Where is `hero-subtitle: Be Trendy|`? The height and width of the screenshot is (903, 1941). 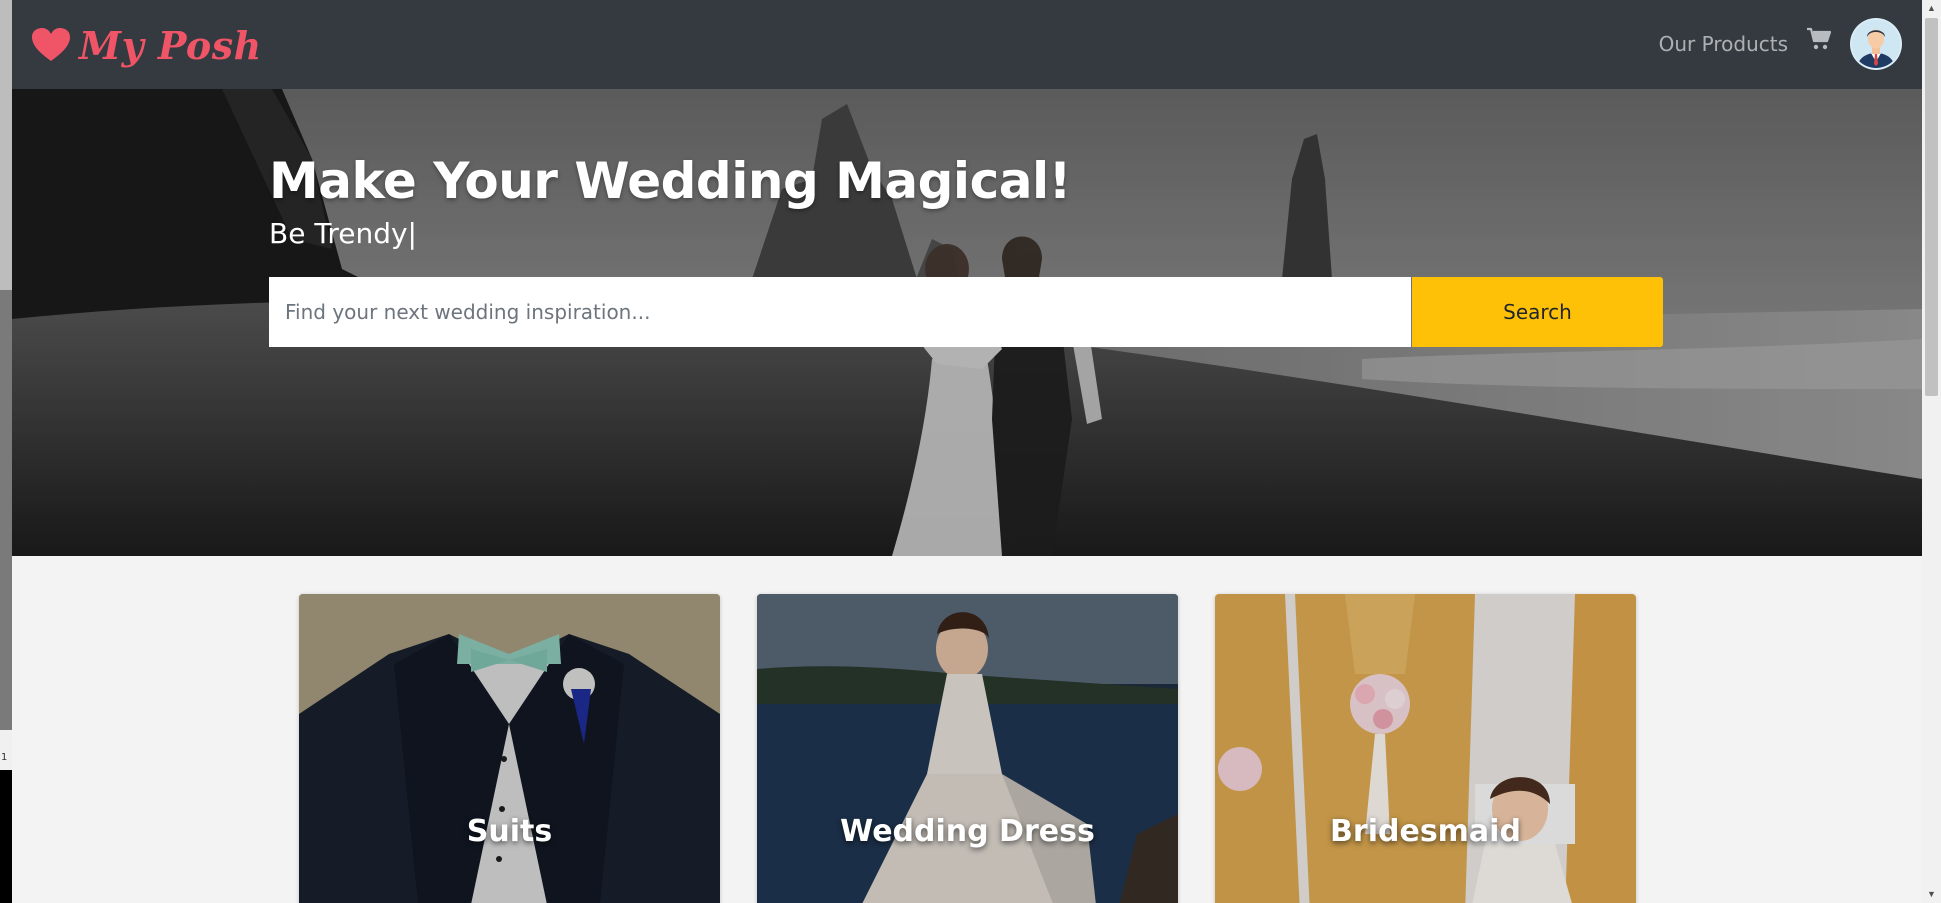 hero-subtitle: Be Trendy| is located at coordinates (343, 233).